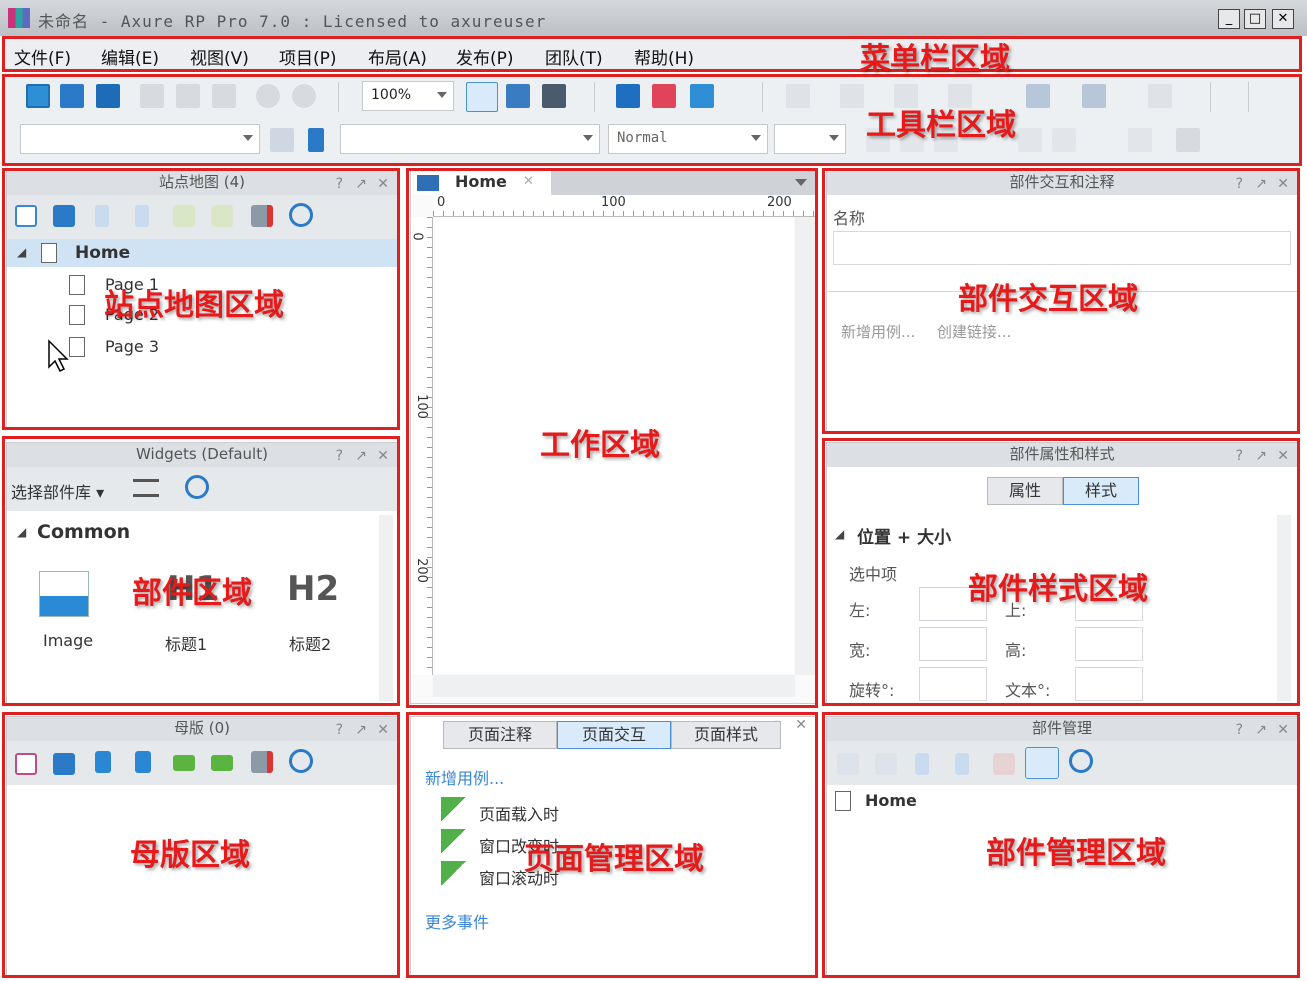  What do you see at coordinates (1064, 140) in the screenshot?
I see `align-center-icon` at bounding box center [1064, 140].